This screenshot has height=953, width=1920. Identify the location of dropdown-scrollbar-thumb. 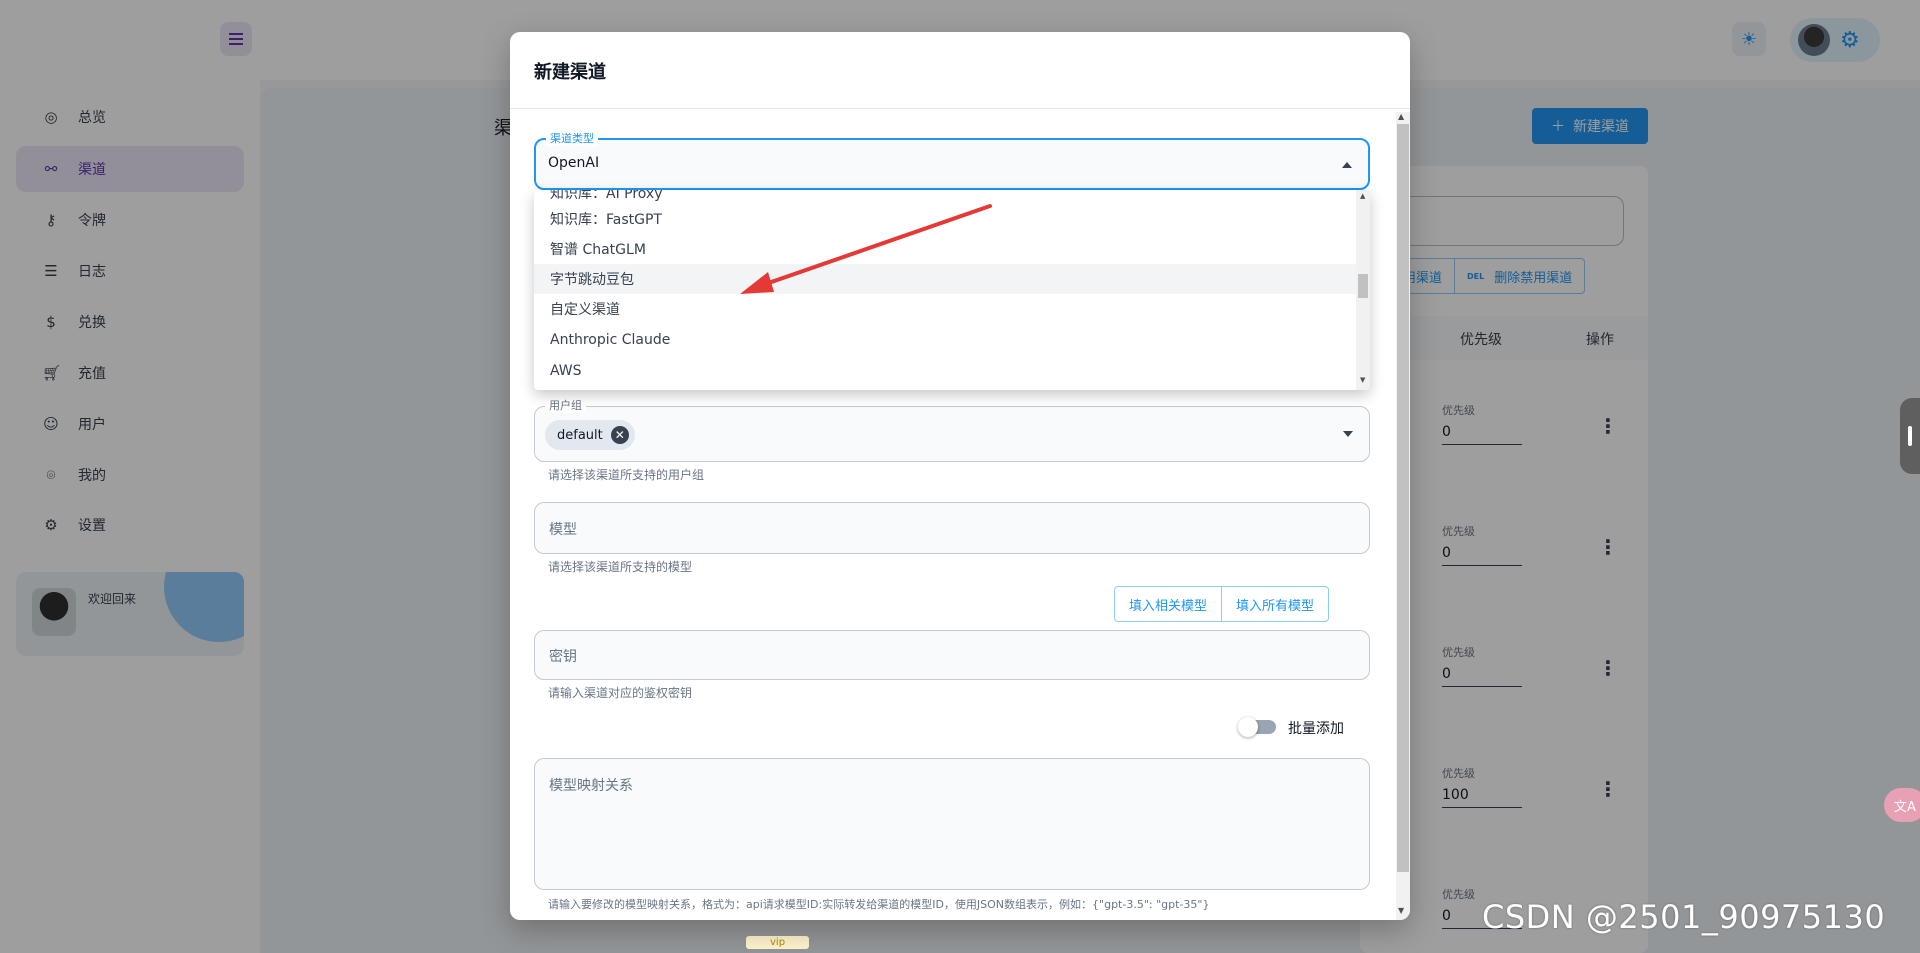
(1363, 286).